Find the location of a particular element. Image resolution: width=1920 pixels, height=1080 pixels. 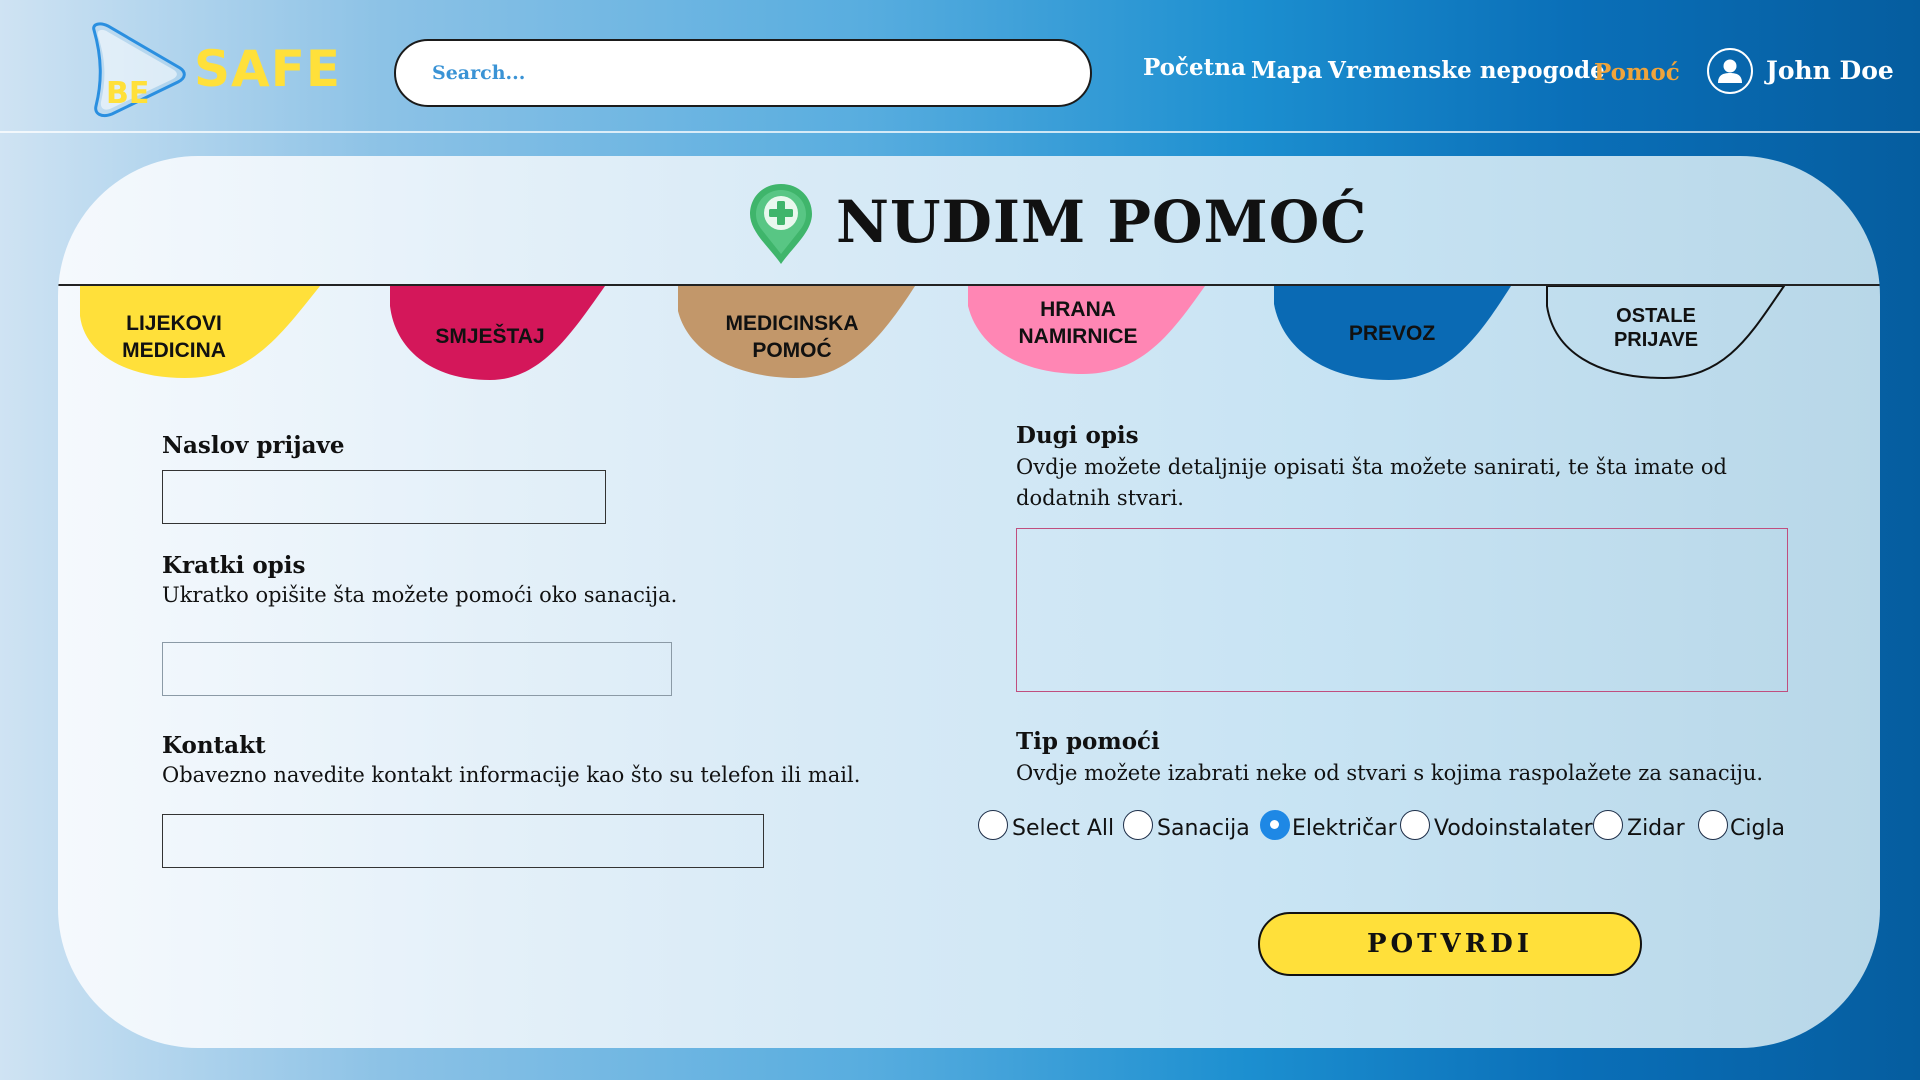

tab-label: OSTALE PRIJAVE is located at coordinates (1656, 328).